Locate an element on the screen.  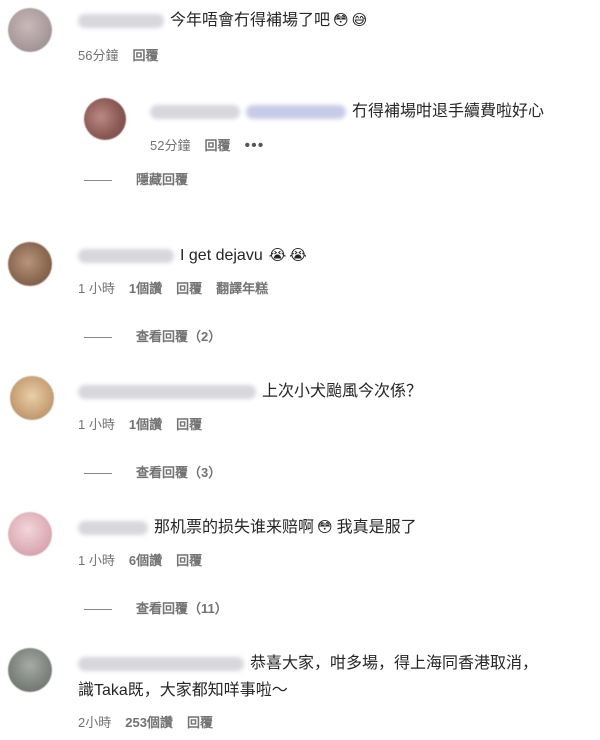
comment-text: 今年唔會冇得補場了吧 😳 😅 is located at coordinates (222, 21).